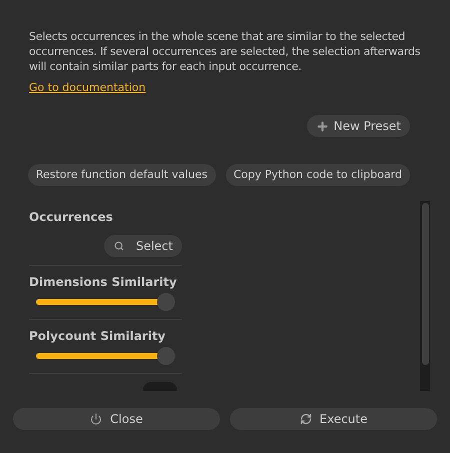 The height and width of the screenshot is (453, 450). What do you see at coordinates (119, 246) in the screenshot?
I see `search-icon` at bounding box center [119, 246].